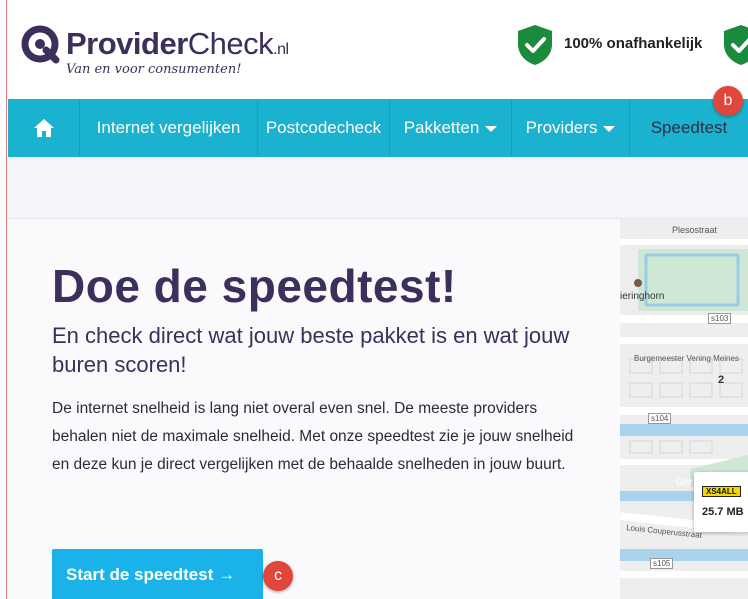 This screenshot has height=599, width=748. What do you see at coordinates (324, 128) in the screenshot?
I see `nav-postcodecheck: Postcodecheck` at bounding box center [324, 128].